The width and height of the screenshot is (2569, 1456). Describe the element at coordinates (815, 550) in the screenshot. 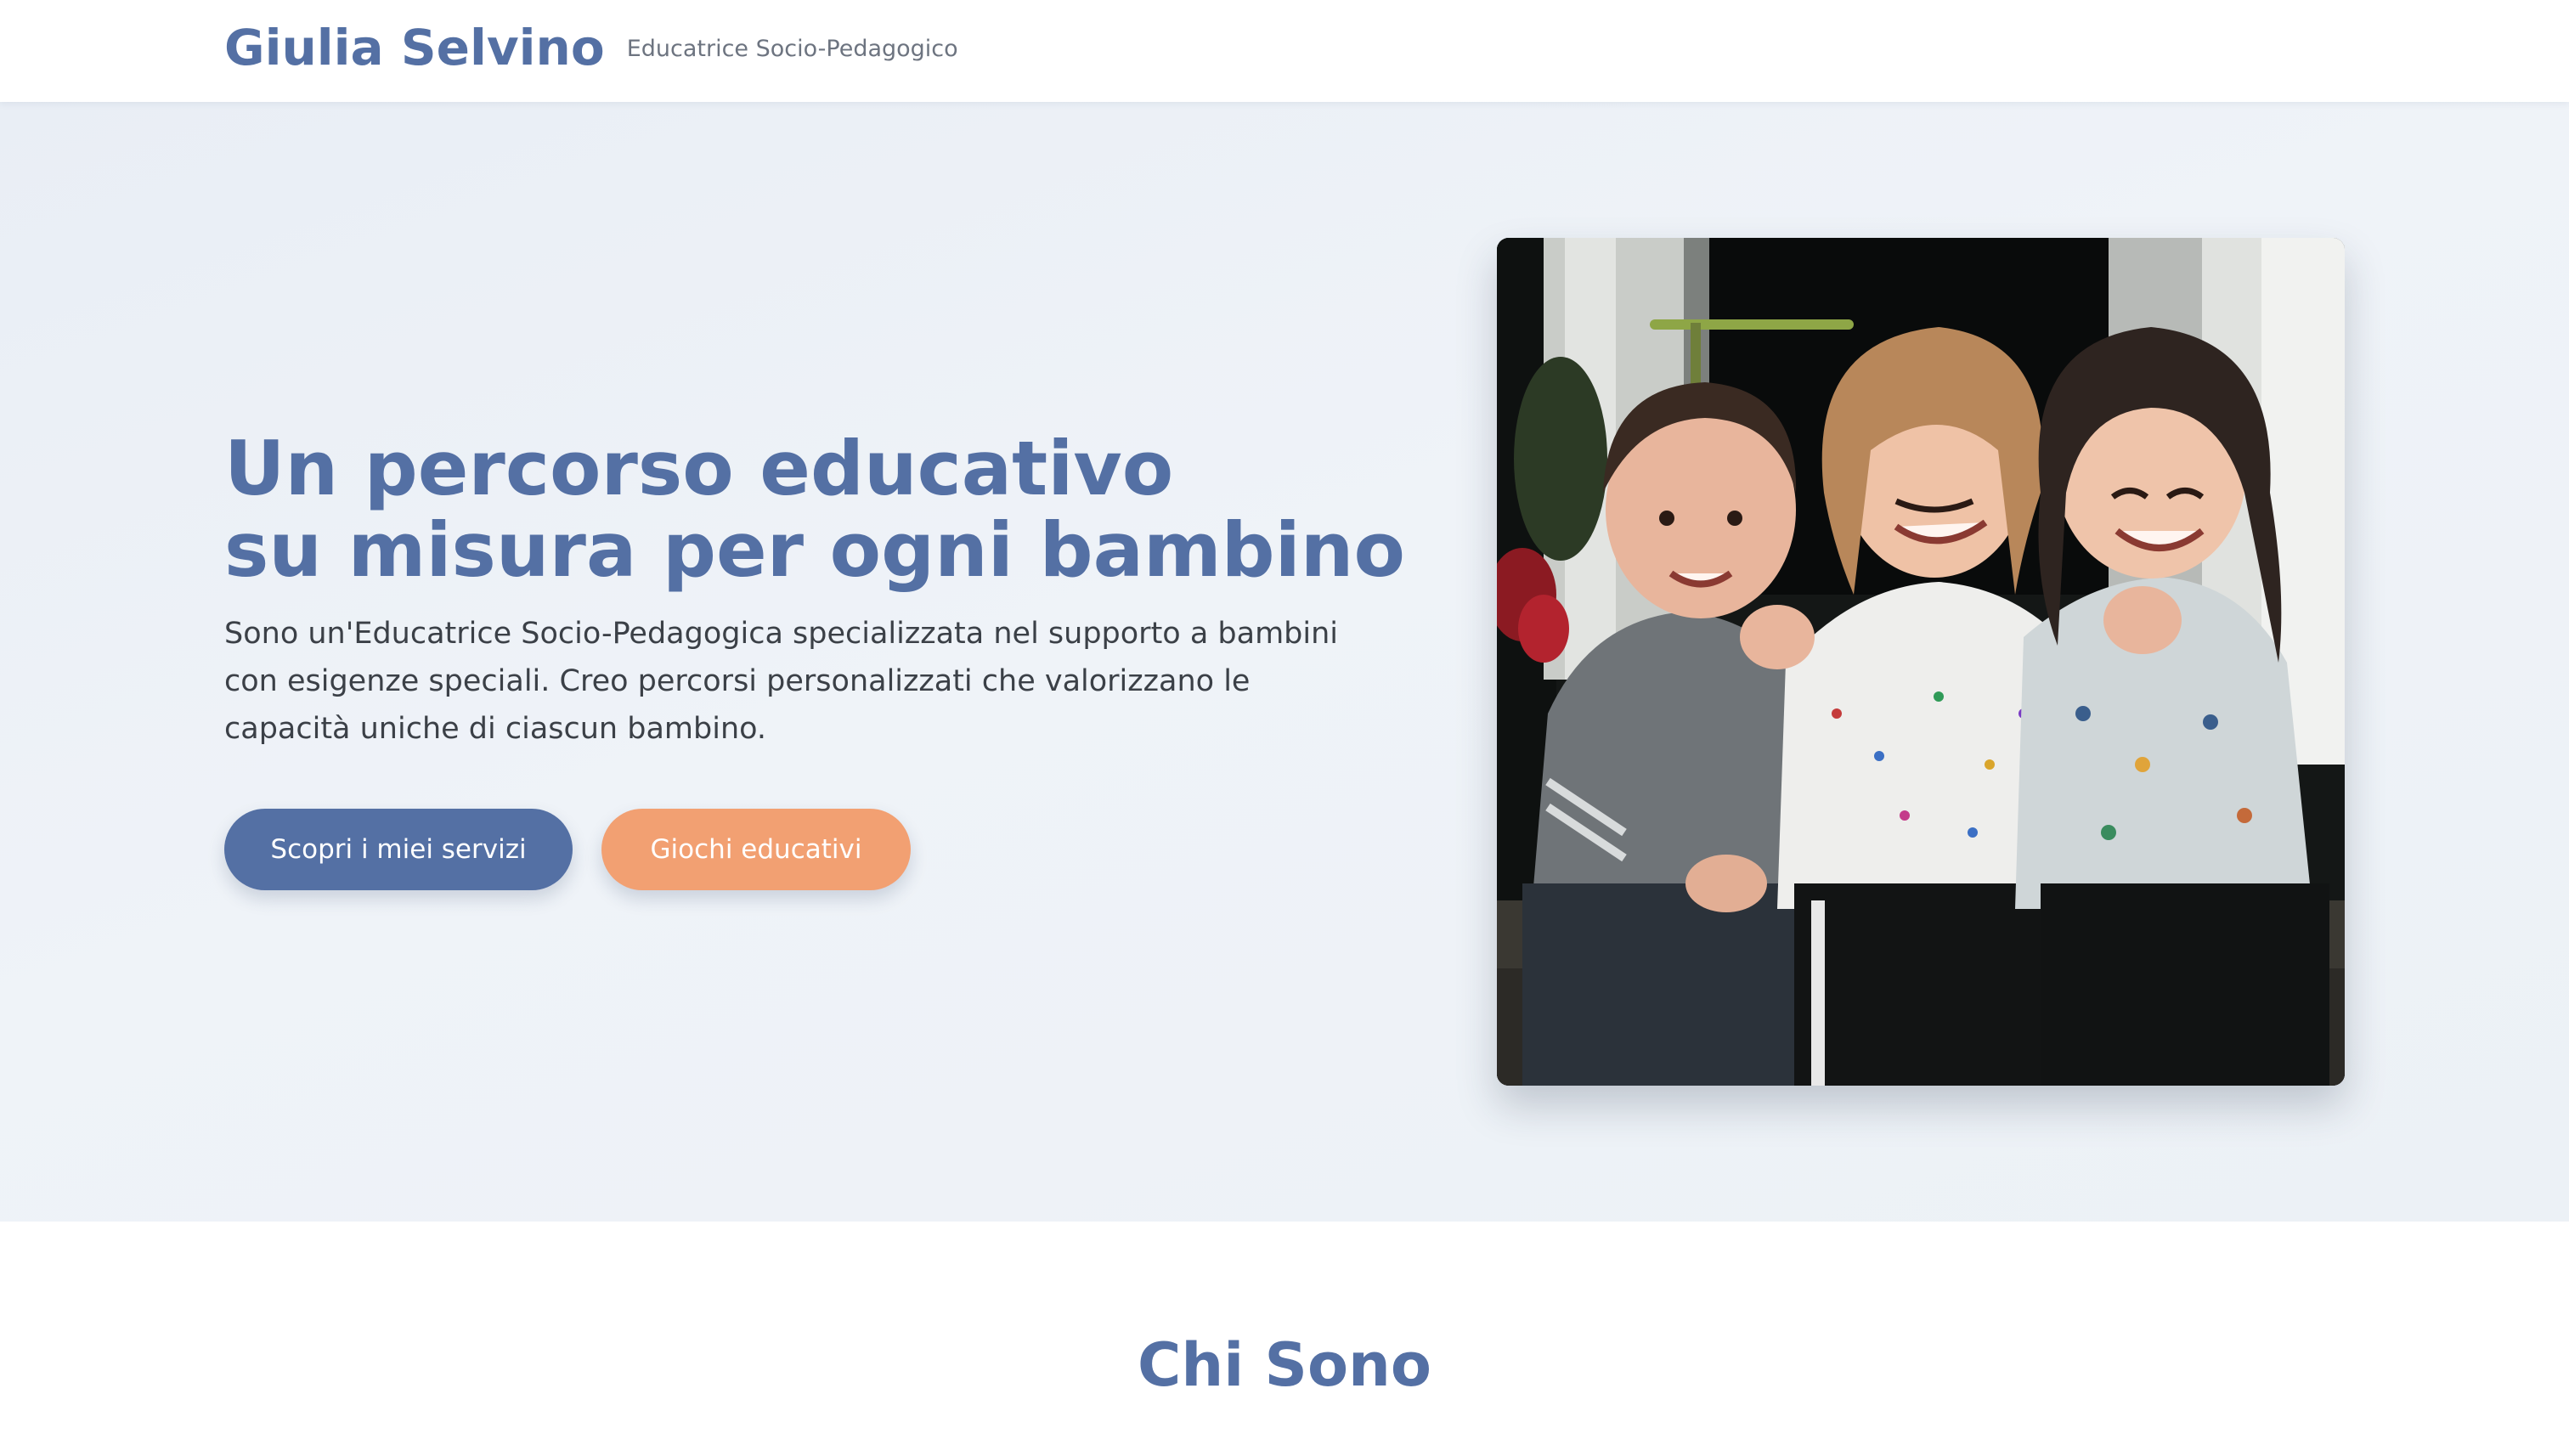

I see `hero-title-line-2: su misura per ogni bambino` at that location.